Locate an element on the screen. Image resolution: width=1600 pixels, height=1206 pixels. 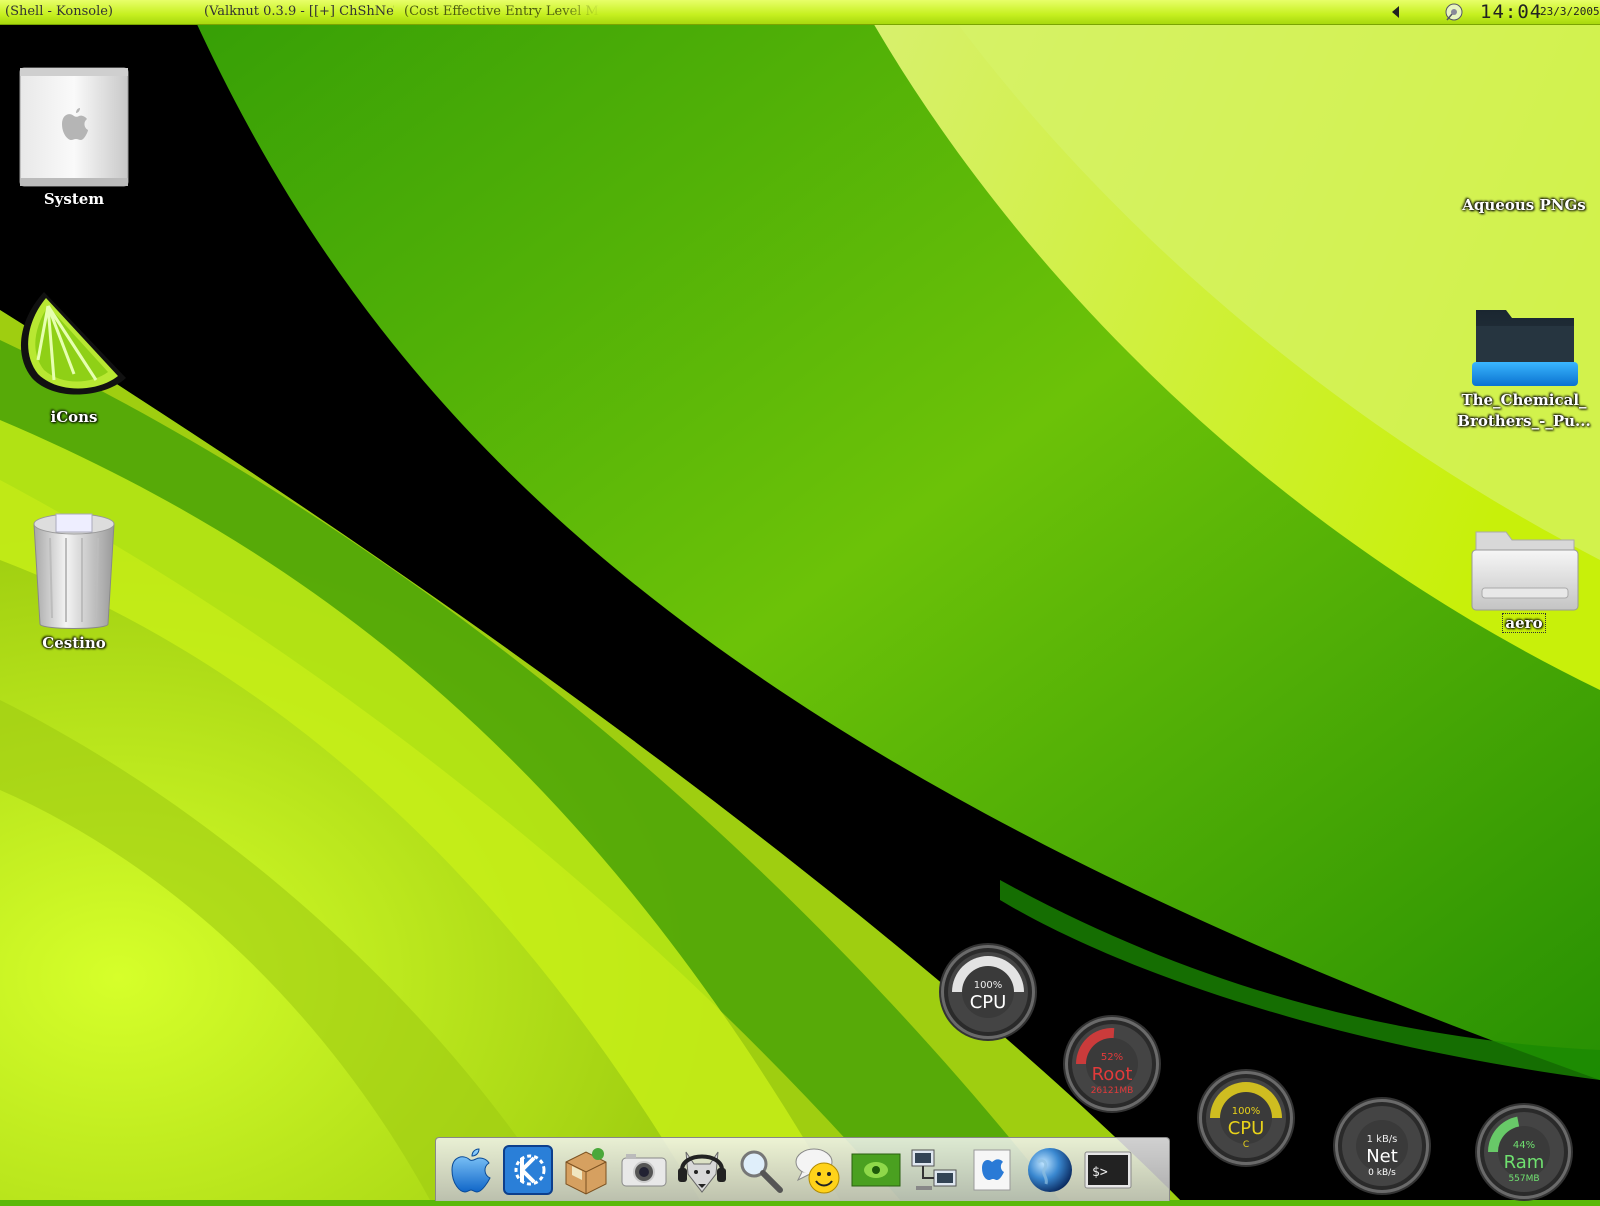
dock-item-camera is located at coordinates (644, 1170).